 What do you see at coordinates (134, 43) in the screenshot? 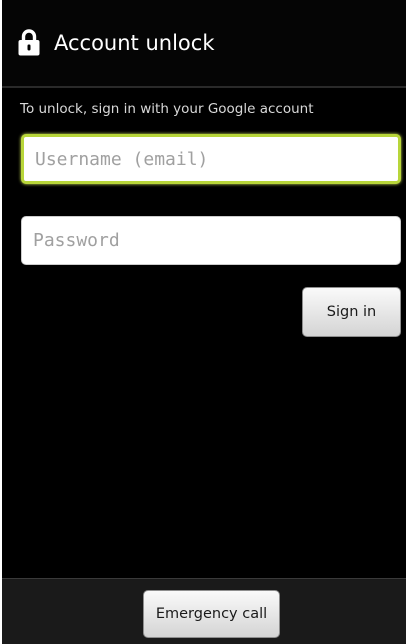
I see `page-title: Account unlock` at bounding box center [134, 43].